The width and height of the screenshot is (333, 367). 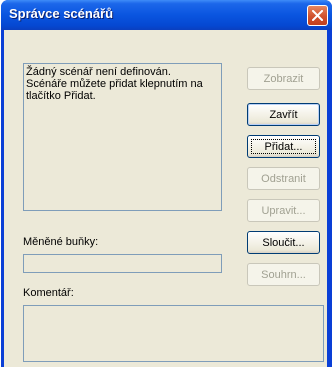 What do you see at coordinates (61, 13) in the screenshot?
I see `window-title: Správce scénářů` at bounding box center [61, 13].